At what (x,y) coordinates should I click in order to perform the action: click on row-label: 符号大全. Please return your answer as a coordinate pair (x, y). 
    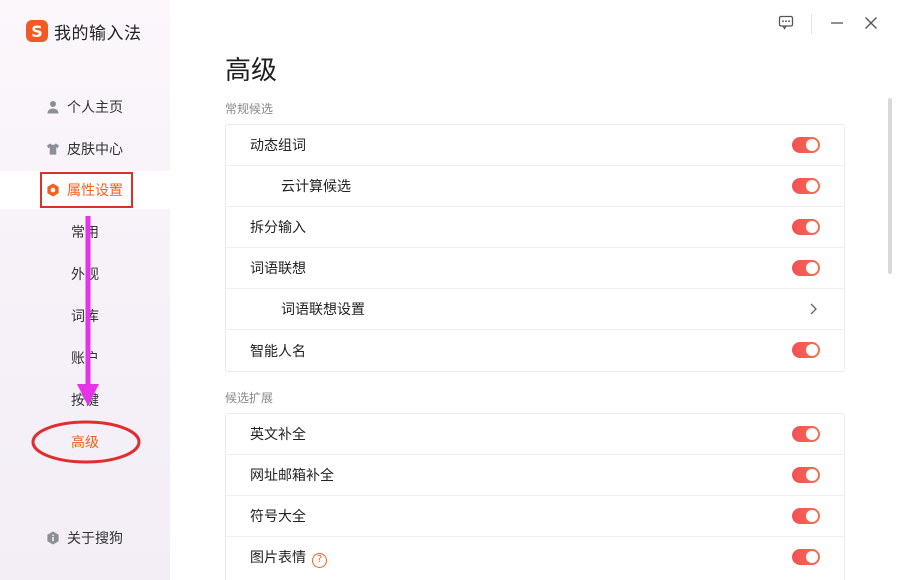
    Looking at the image, I should click on (278, 517).